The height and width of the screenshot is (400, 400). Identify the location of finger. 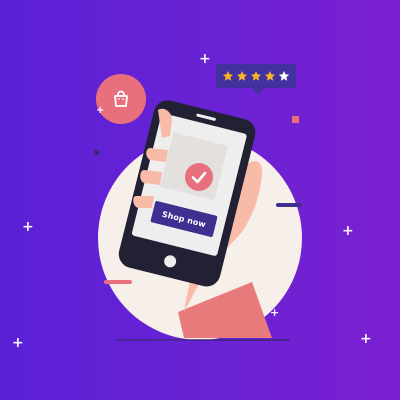
(143, 202).